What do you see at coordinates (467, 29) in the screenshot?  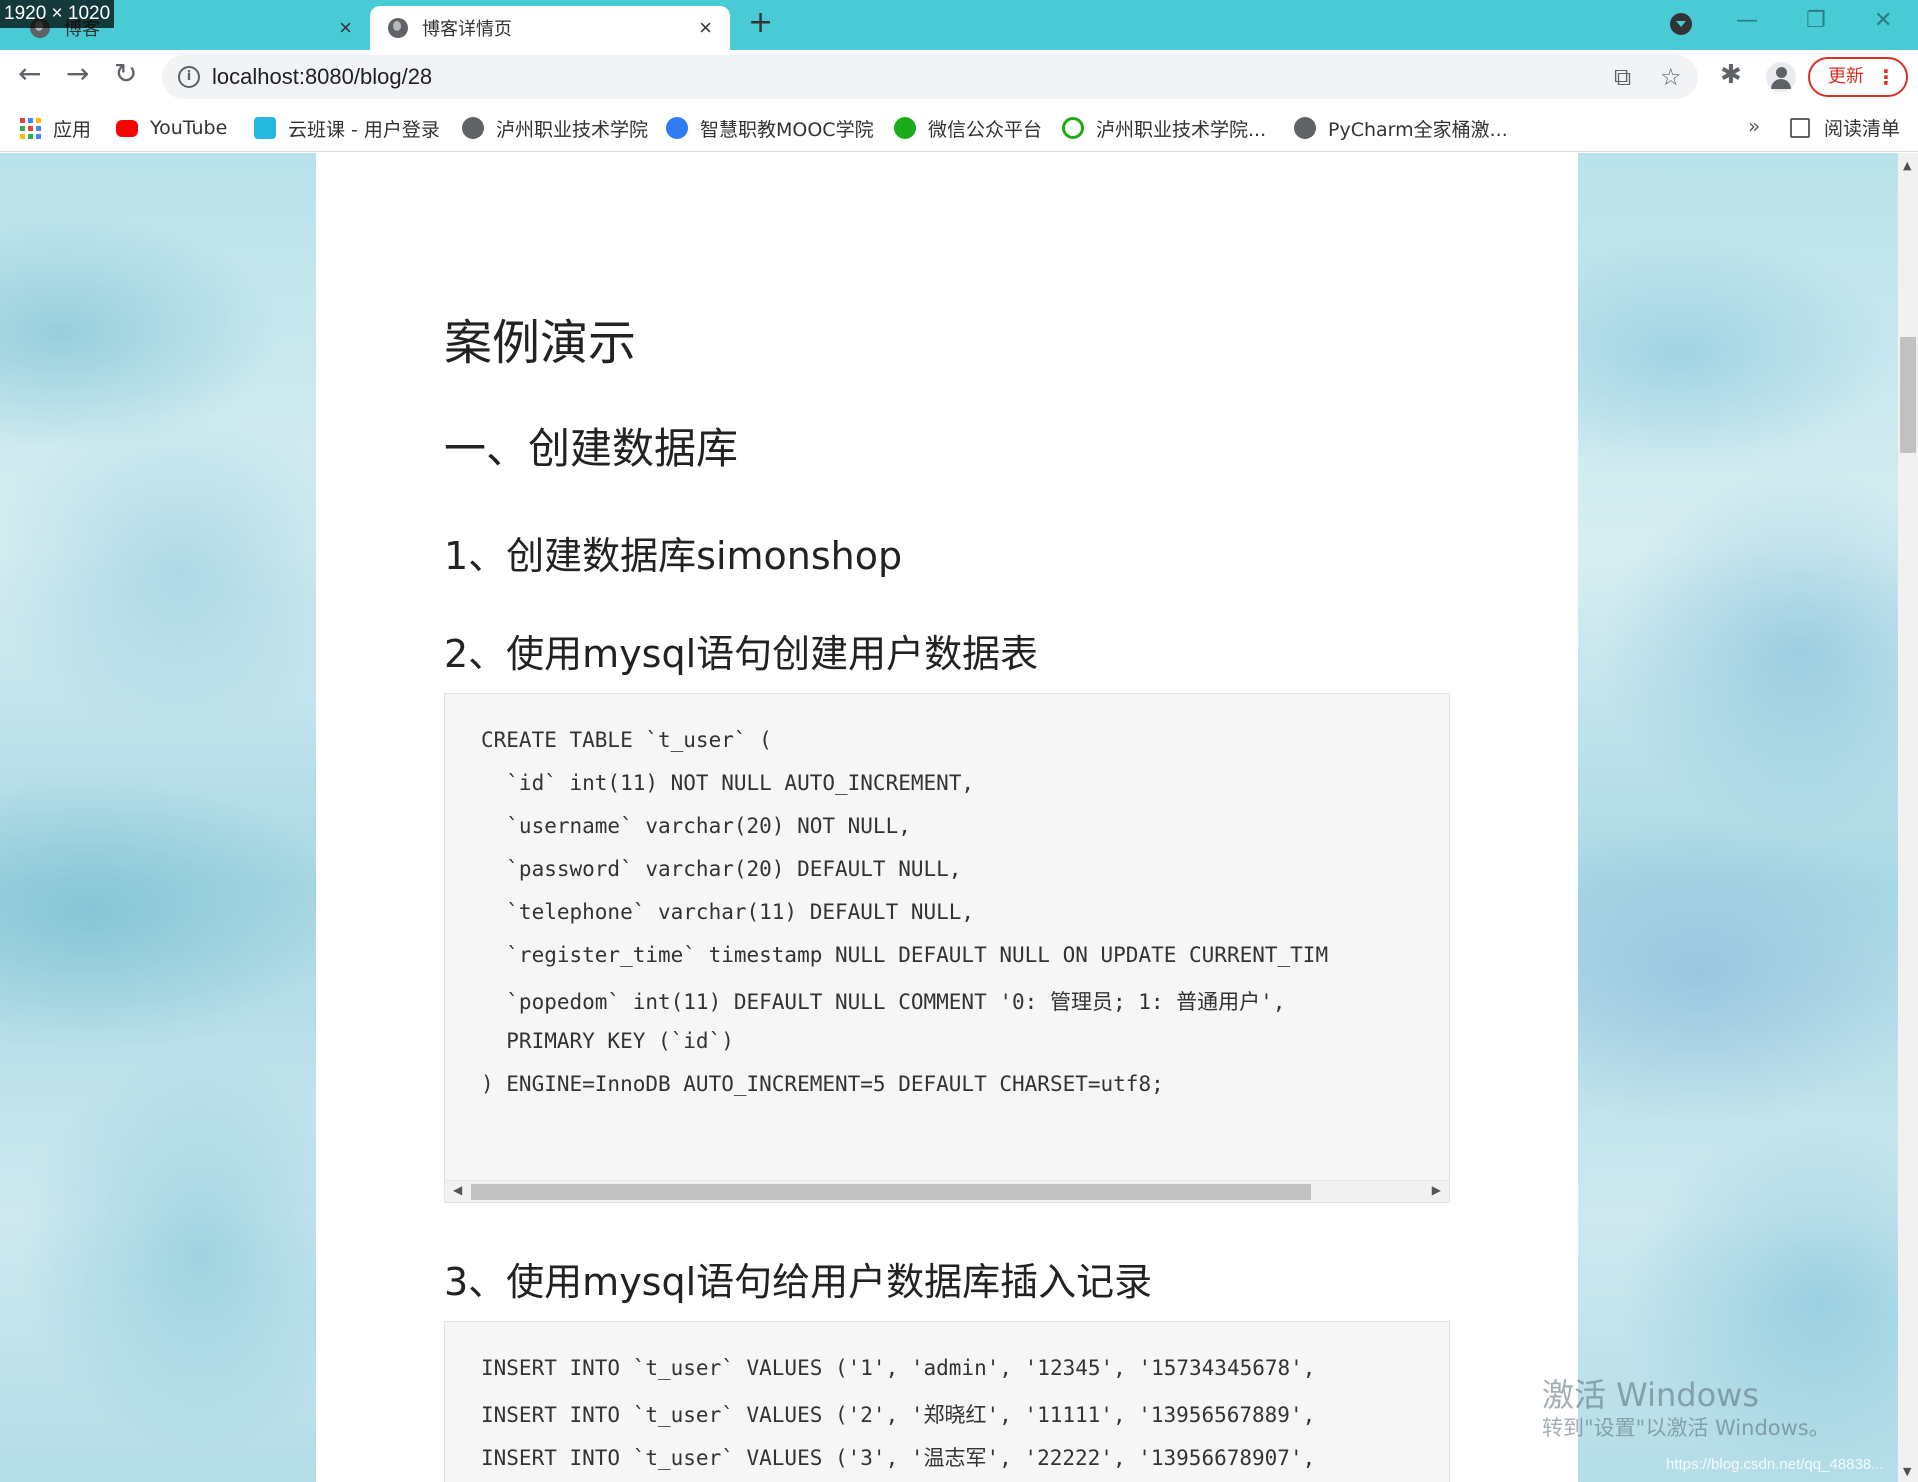 I see `tab-title: 博客详情页` at bounding box center [467, 29].